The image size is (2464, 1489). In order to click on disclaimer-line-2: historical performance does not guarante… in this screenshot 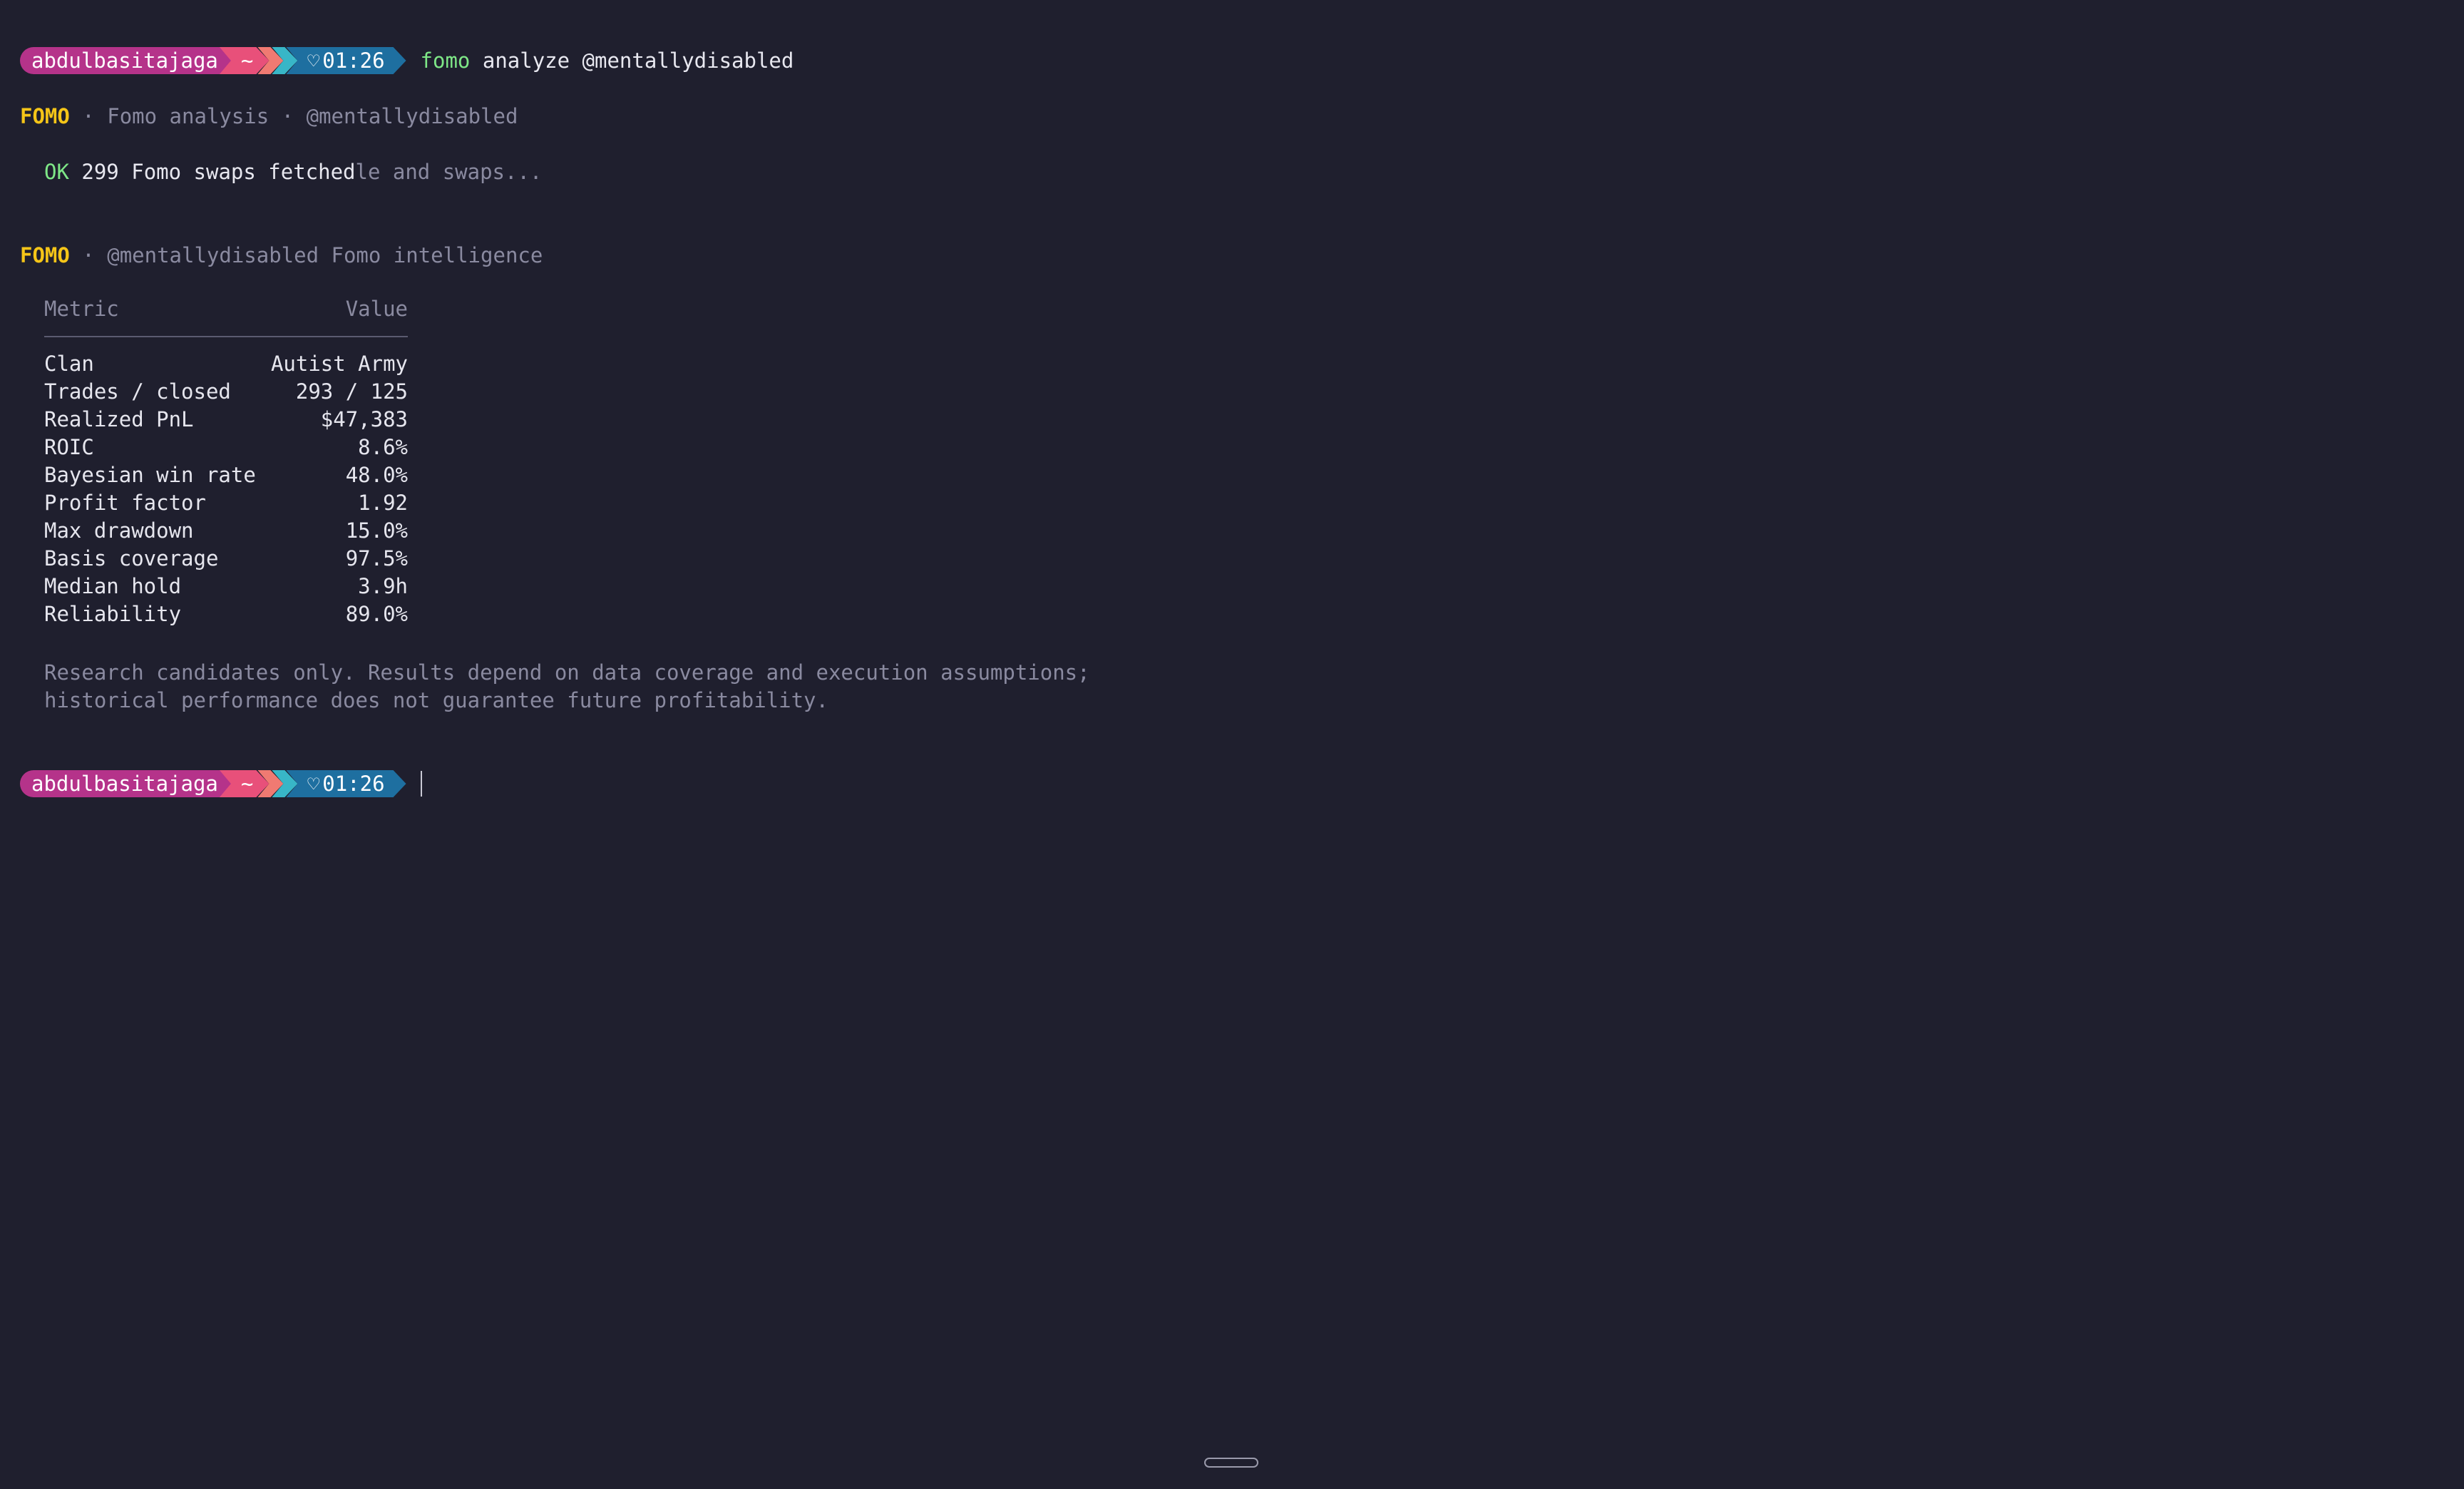, I will do `click(436, 700)`.